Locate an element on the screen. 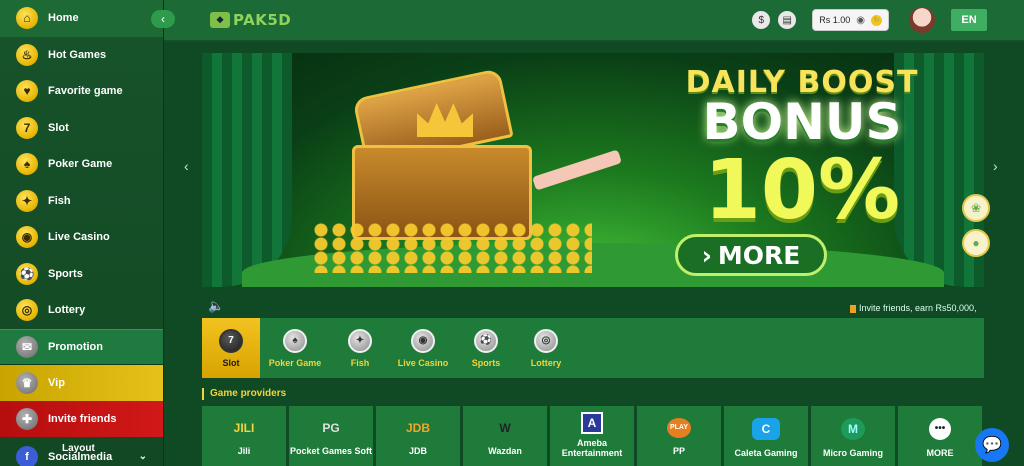  gold-coins-image is located at coordinates (452, 248).